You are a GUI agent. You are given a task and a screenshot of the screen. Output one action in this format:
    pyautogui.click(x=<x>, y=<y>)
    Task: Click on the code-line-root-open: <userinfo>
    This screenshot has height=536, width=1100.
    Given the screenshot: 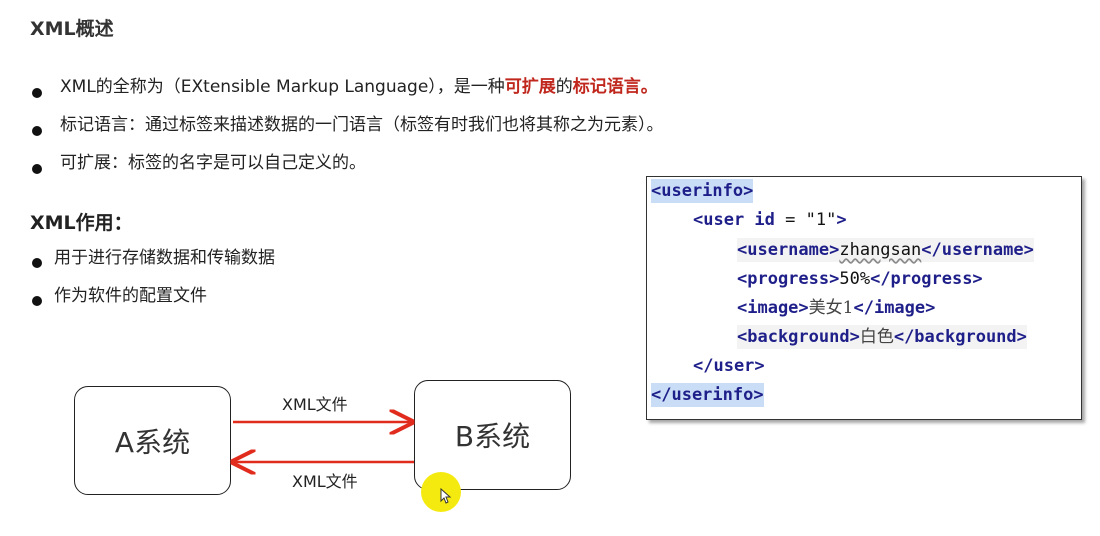 What is the action you would take?
    pyautogui.click(x=702, y=191)
    